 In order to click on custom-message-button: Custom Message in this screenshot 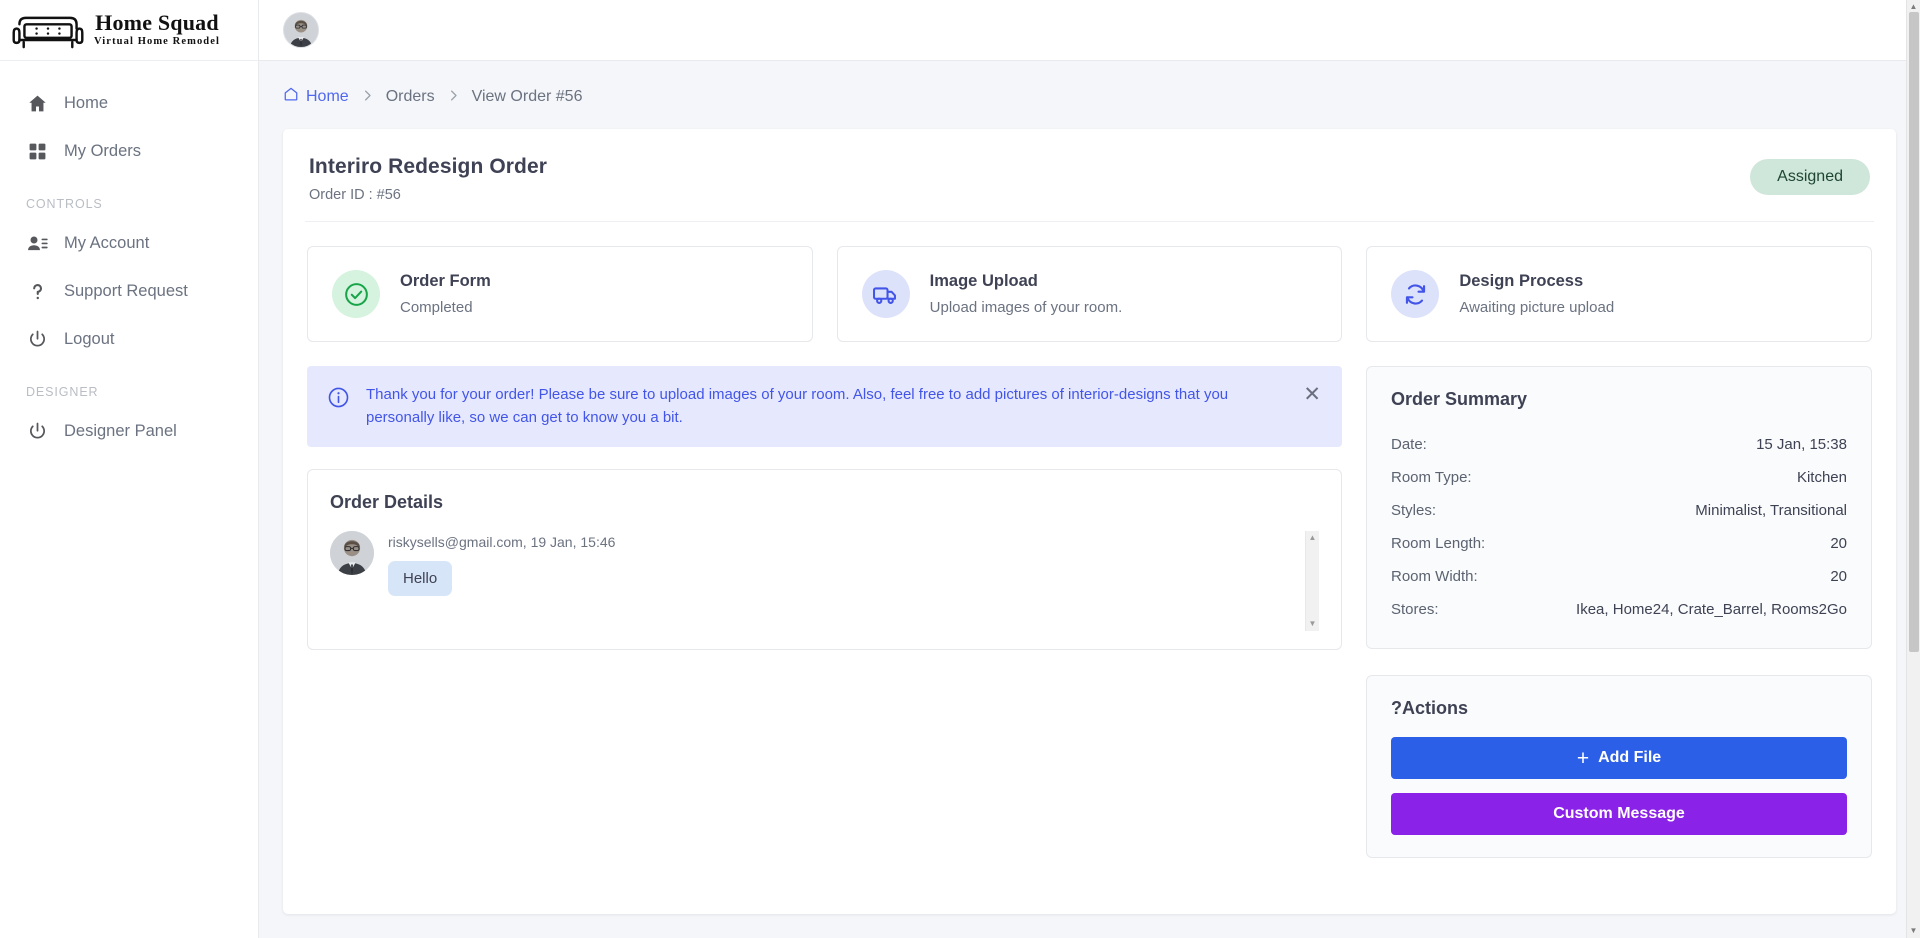, I will do `click(1619, 814)`.